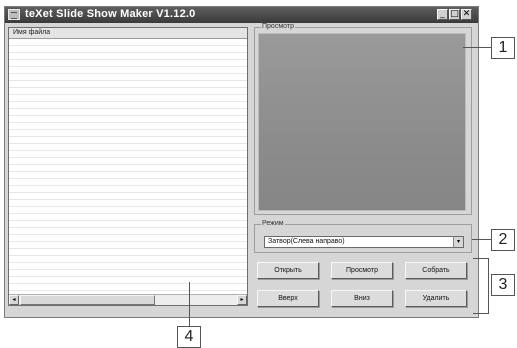 The width and height of the screenshot is (517, 348). I want to click on callout-3-bracket-top, so click(480, 258).